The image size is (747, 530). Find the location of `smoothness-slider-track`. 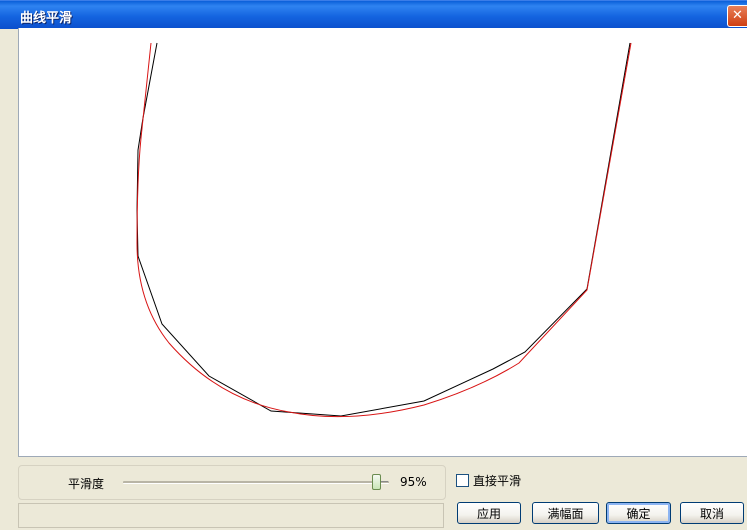

smoothness-slider-track is located at coordinates (256, 482).